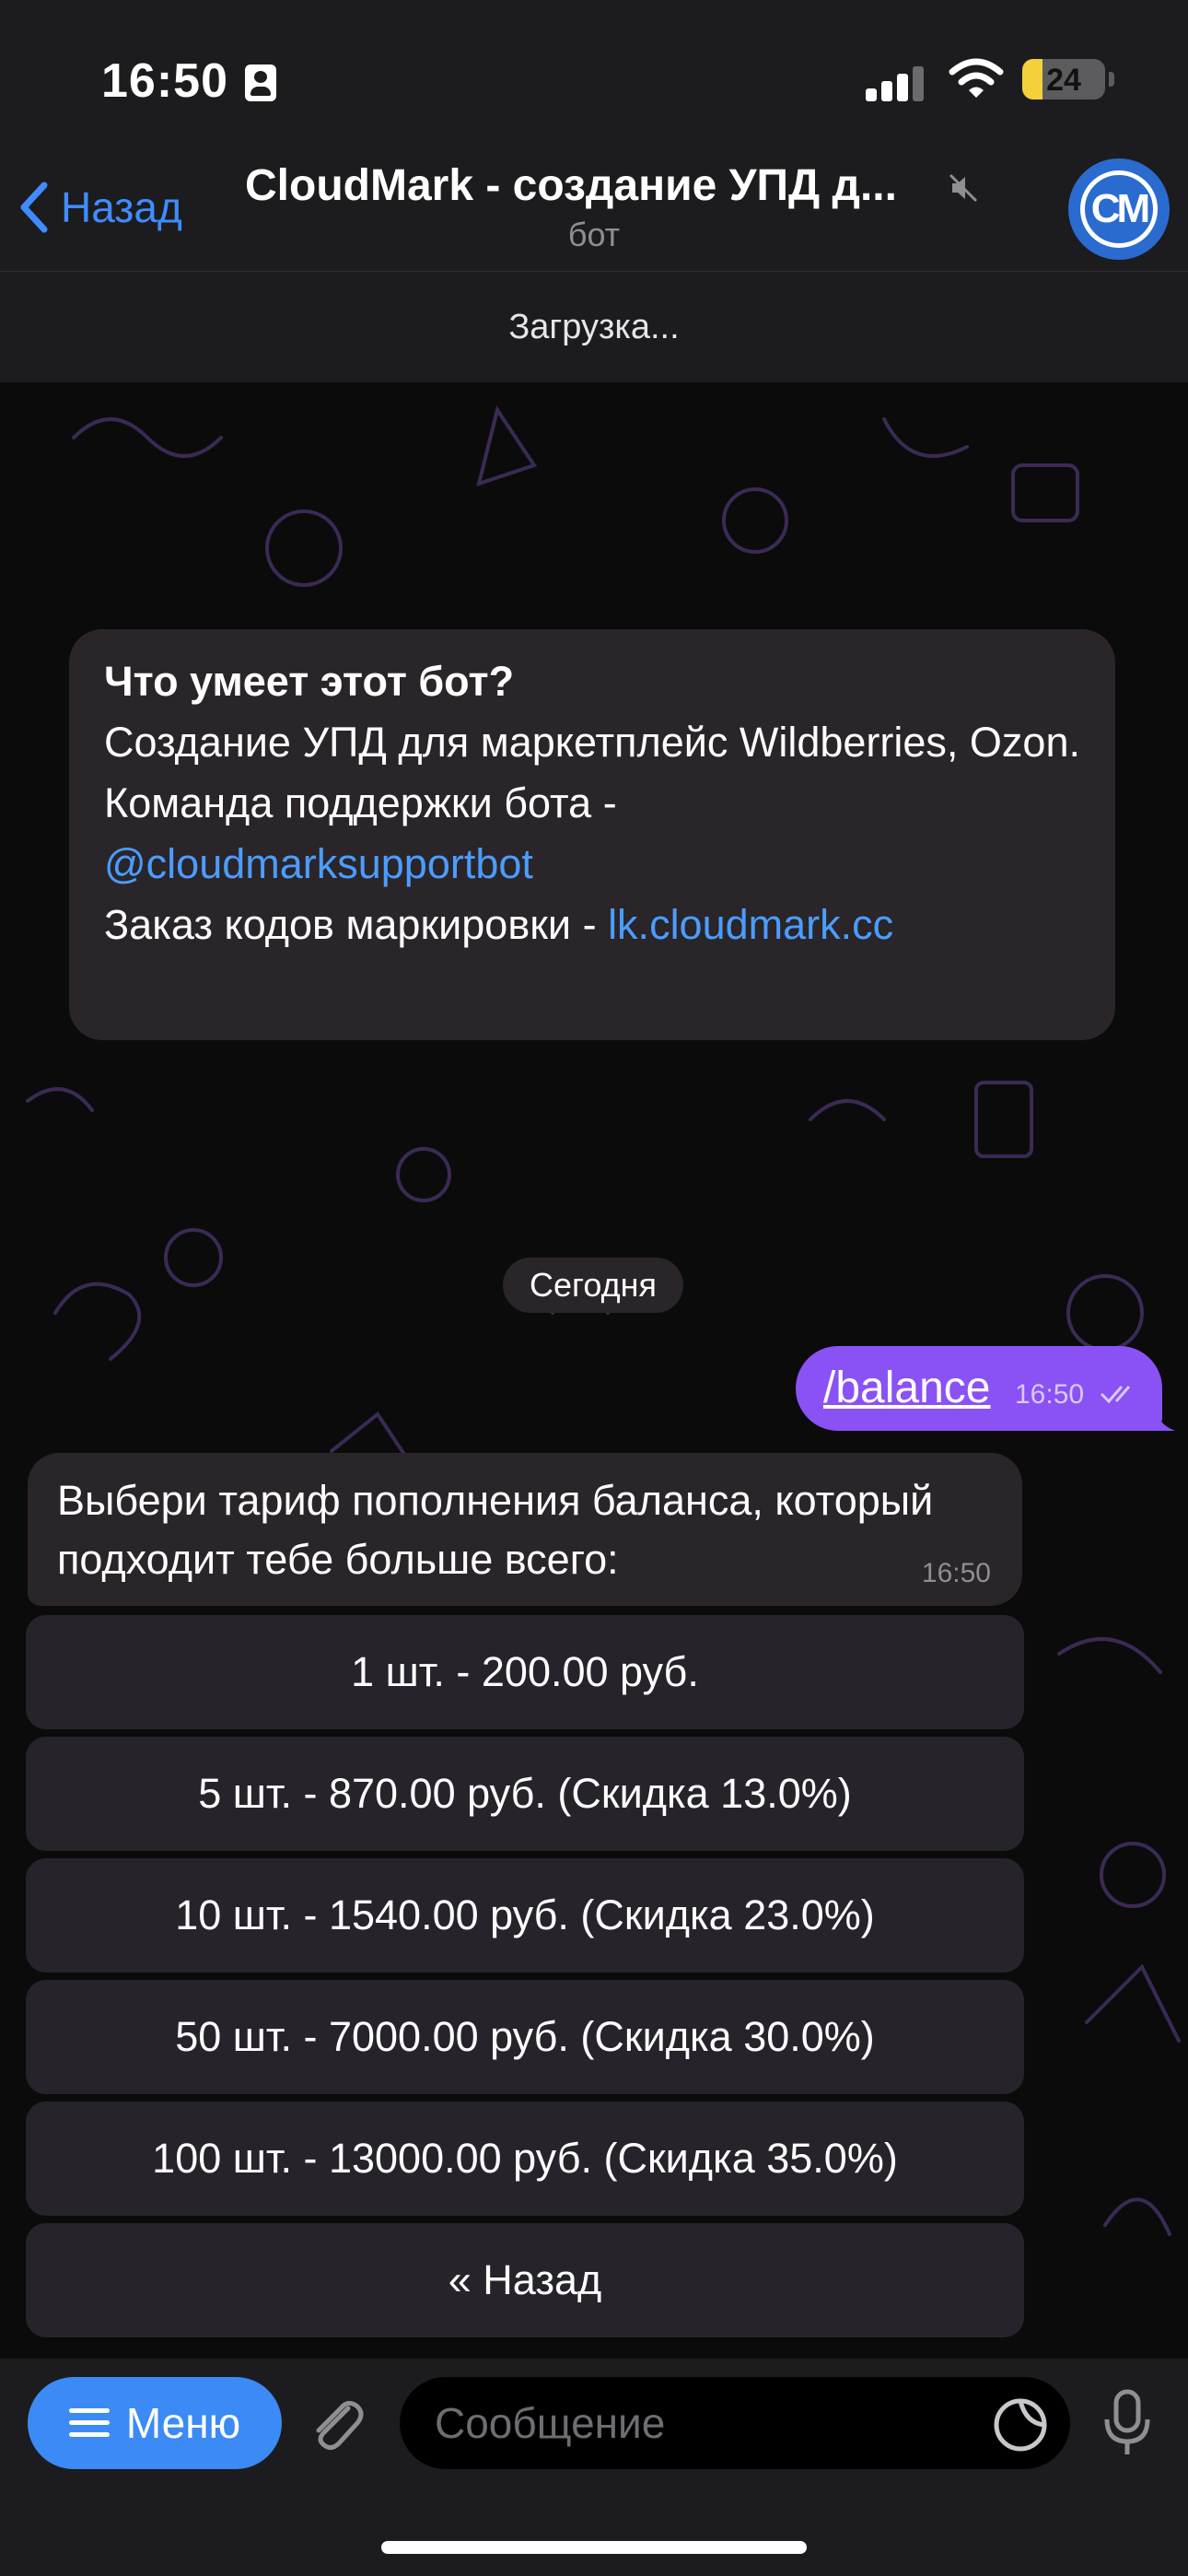  Describe the element at coordinates (895, 82) in the screenshot. I see `cellular-signal-icon` at that location.